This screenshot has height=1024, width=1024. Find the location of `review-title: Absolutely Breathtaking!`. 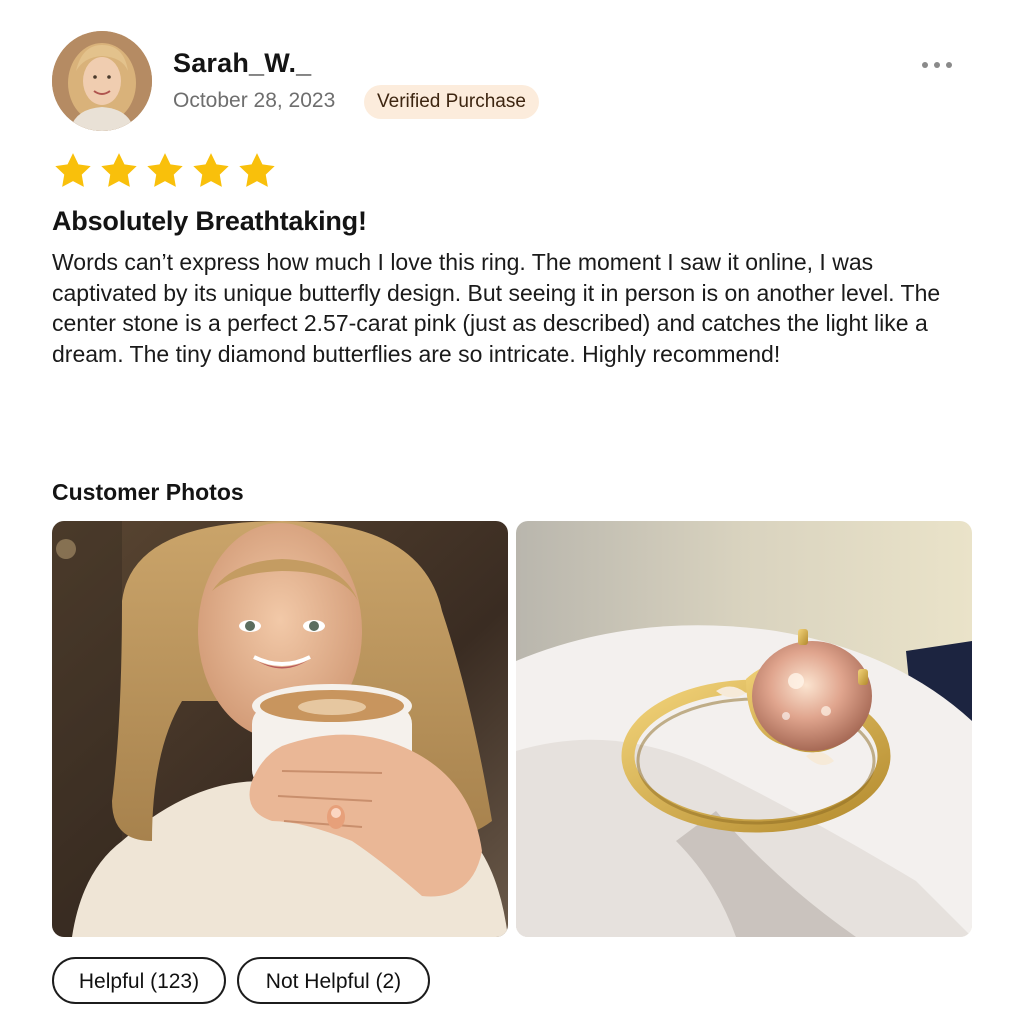

review-title: Absolutely Breathtaking! is located at coordinates (209, 221).